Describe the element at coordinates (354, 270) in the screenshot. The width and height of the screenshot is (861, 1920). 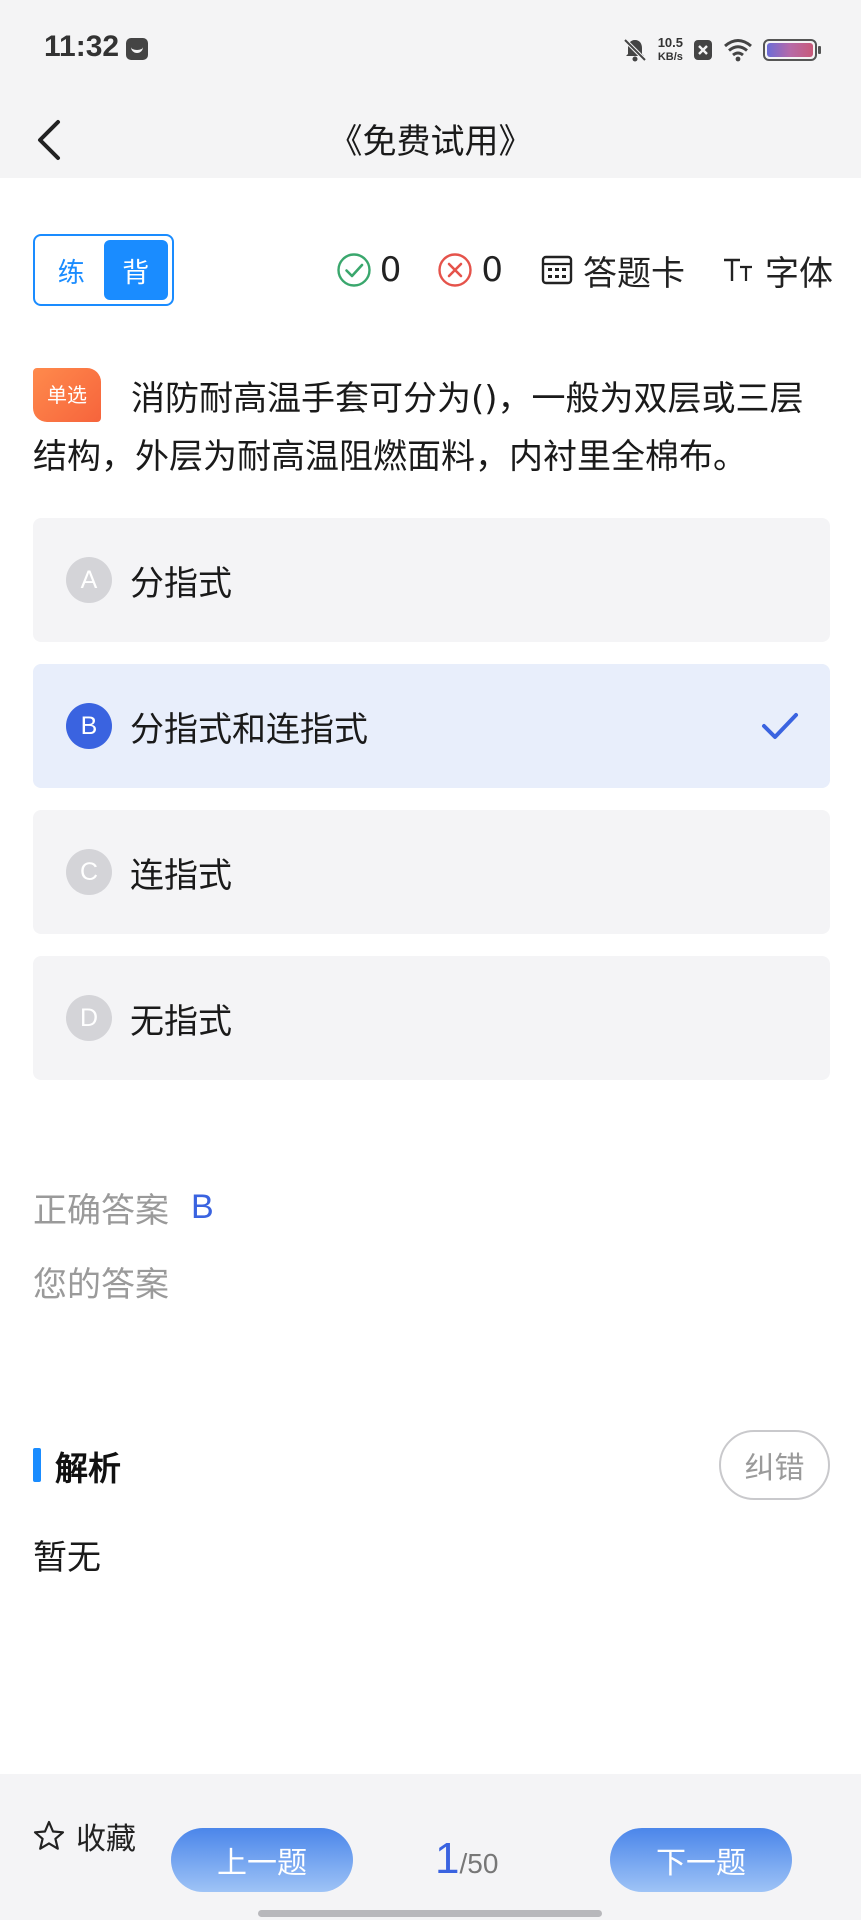
I see `check-circle-icon` at that location.